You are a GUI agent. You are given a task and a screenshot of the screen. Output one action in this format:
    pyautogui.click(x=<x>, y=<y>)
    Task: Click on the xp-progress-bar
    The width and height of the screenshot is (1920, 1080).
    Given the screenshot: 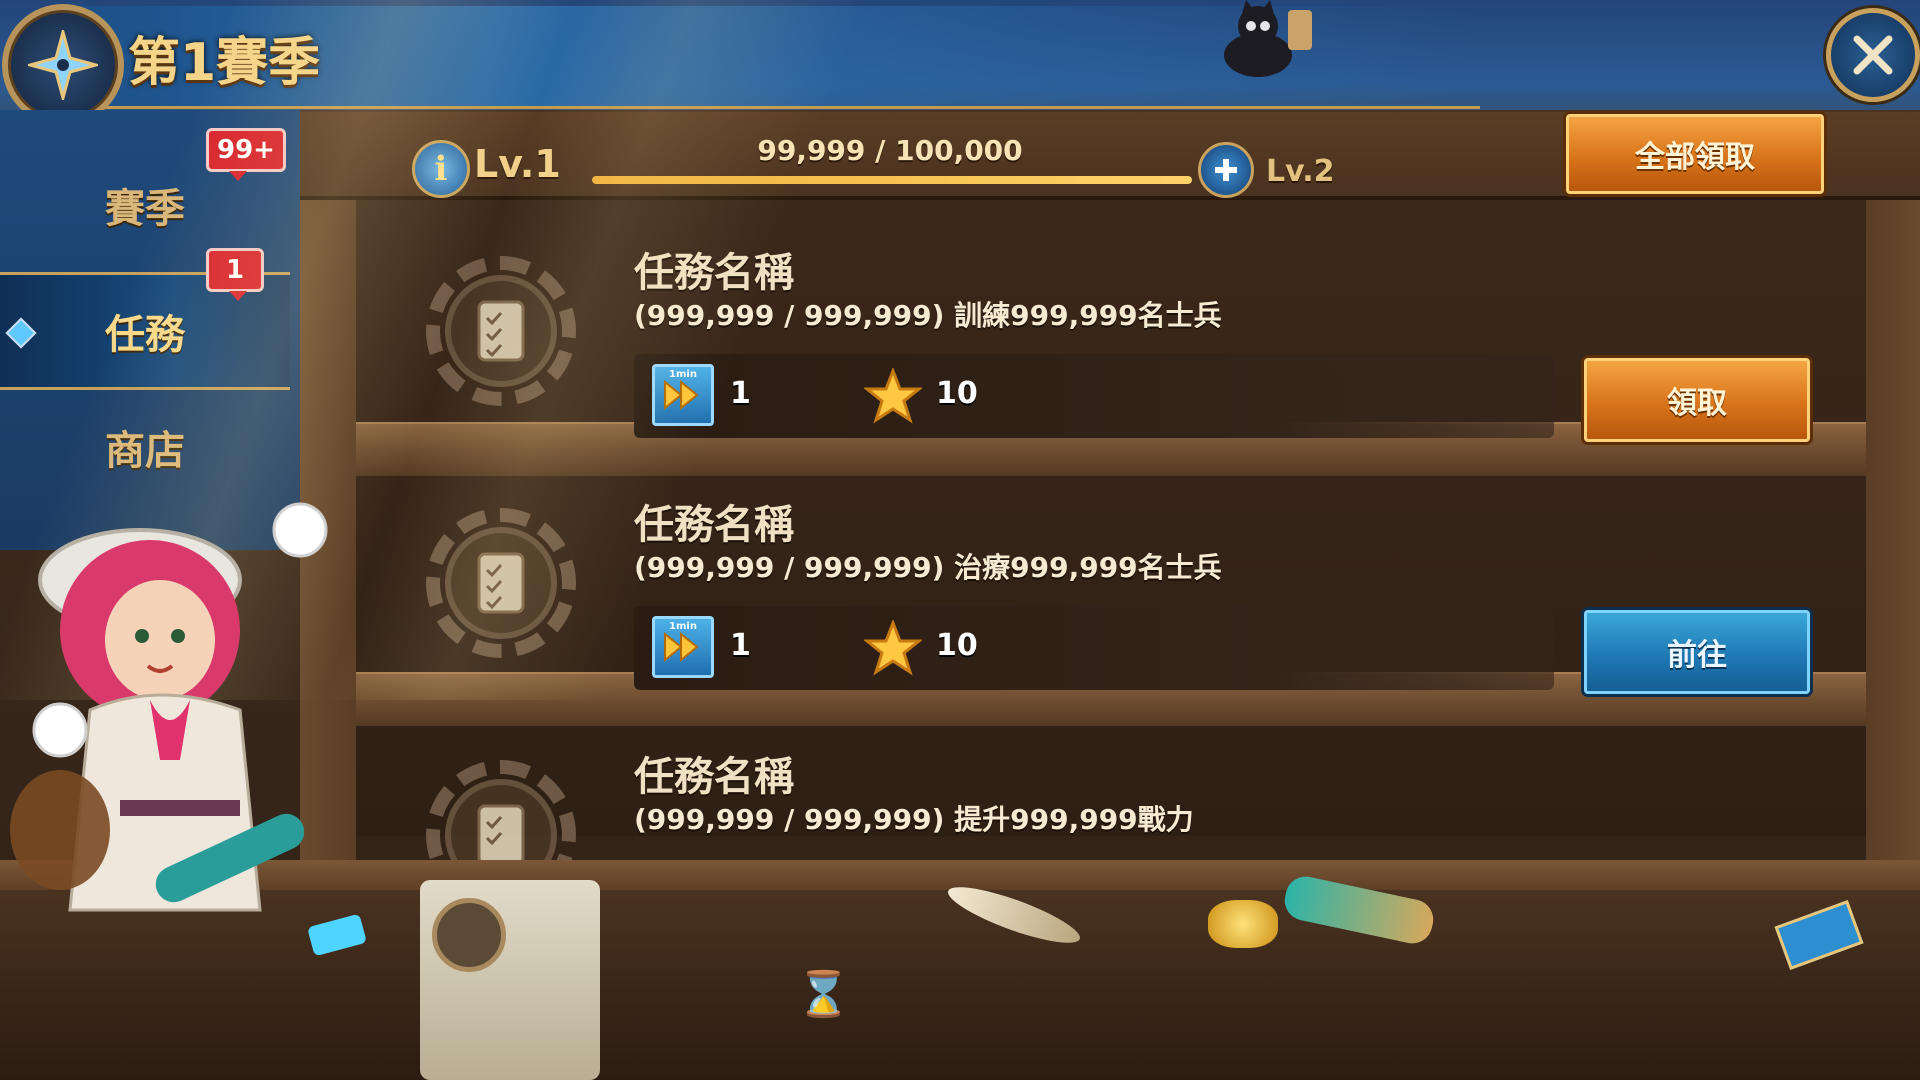 What is the action you would take?
    pyautogui.click(x=892, y=180)
    